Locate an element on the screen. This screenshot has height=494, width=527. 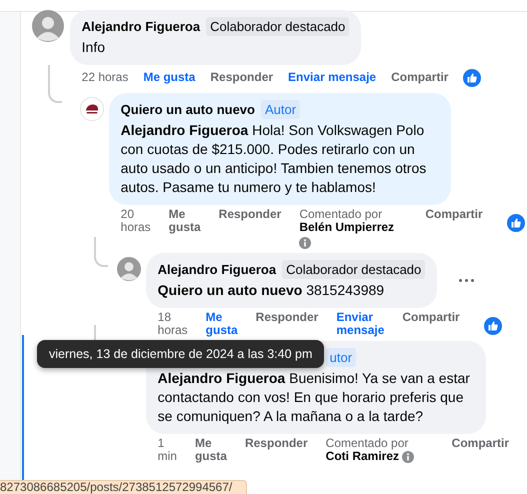
comment-text: Info is located at coordinates (94, 47).